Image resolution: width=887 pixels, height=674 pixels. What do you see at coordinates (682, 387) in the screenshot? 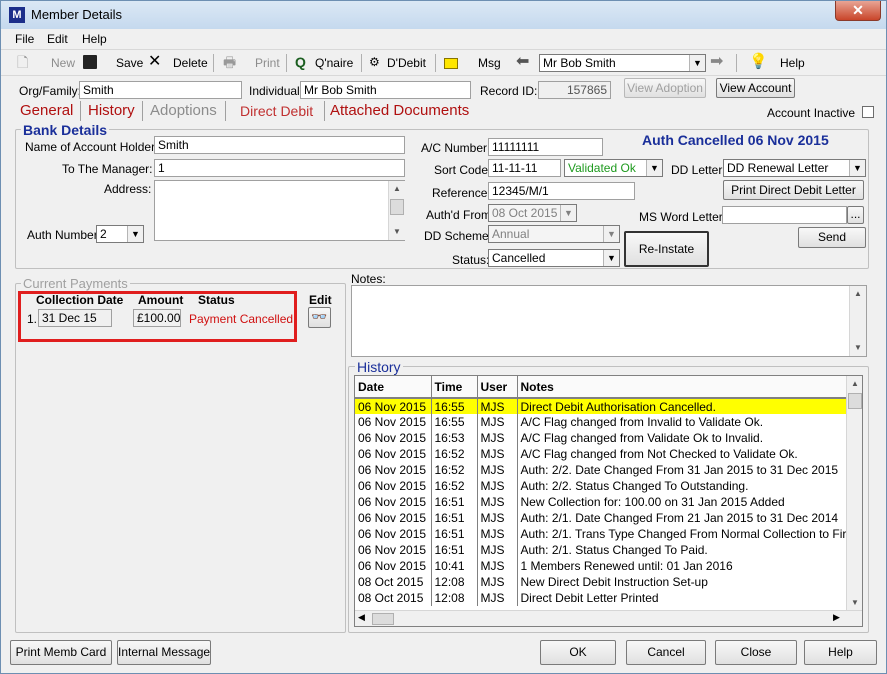
I see `history-notes-header: Notes` at bounding box center [682, 387].